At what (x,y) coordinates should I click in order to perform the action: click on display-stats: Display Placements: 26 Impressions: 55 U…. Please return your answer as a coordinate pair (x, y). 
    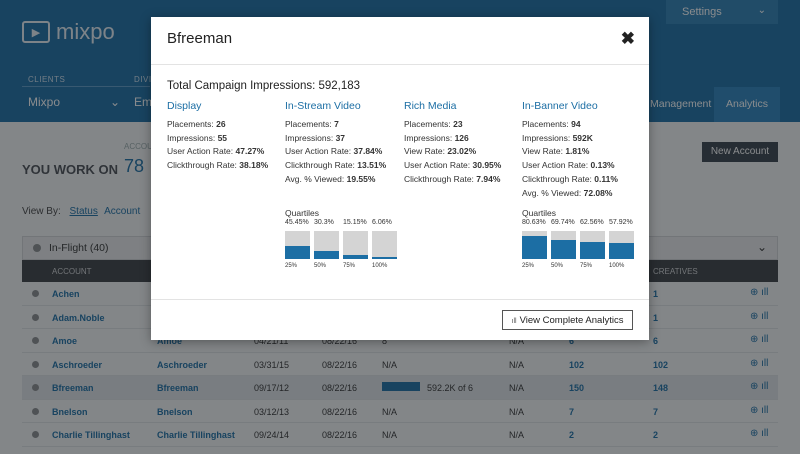
    Looking at the image, I should click on (226, 136).